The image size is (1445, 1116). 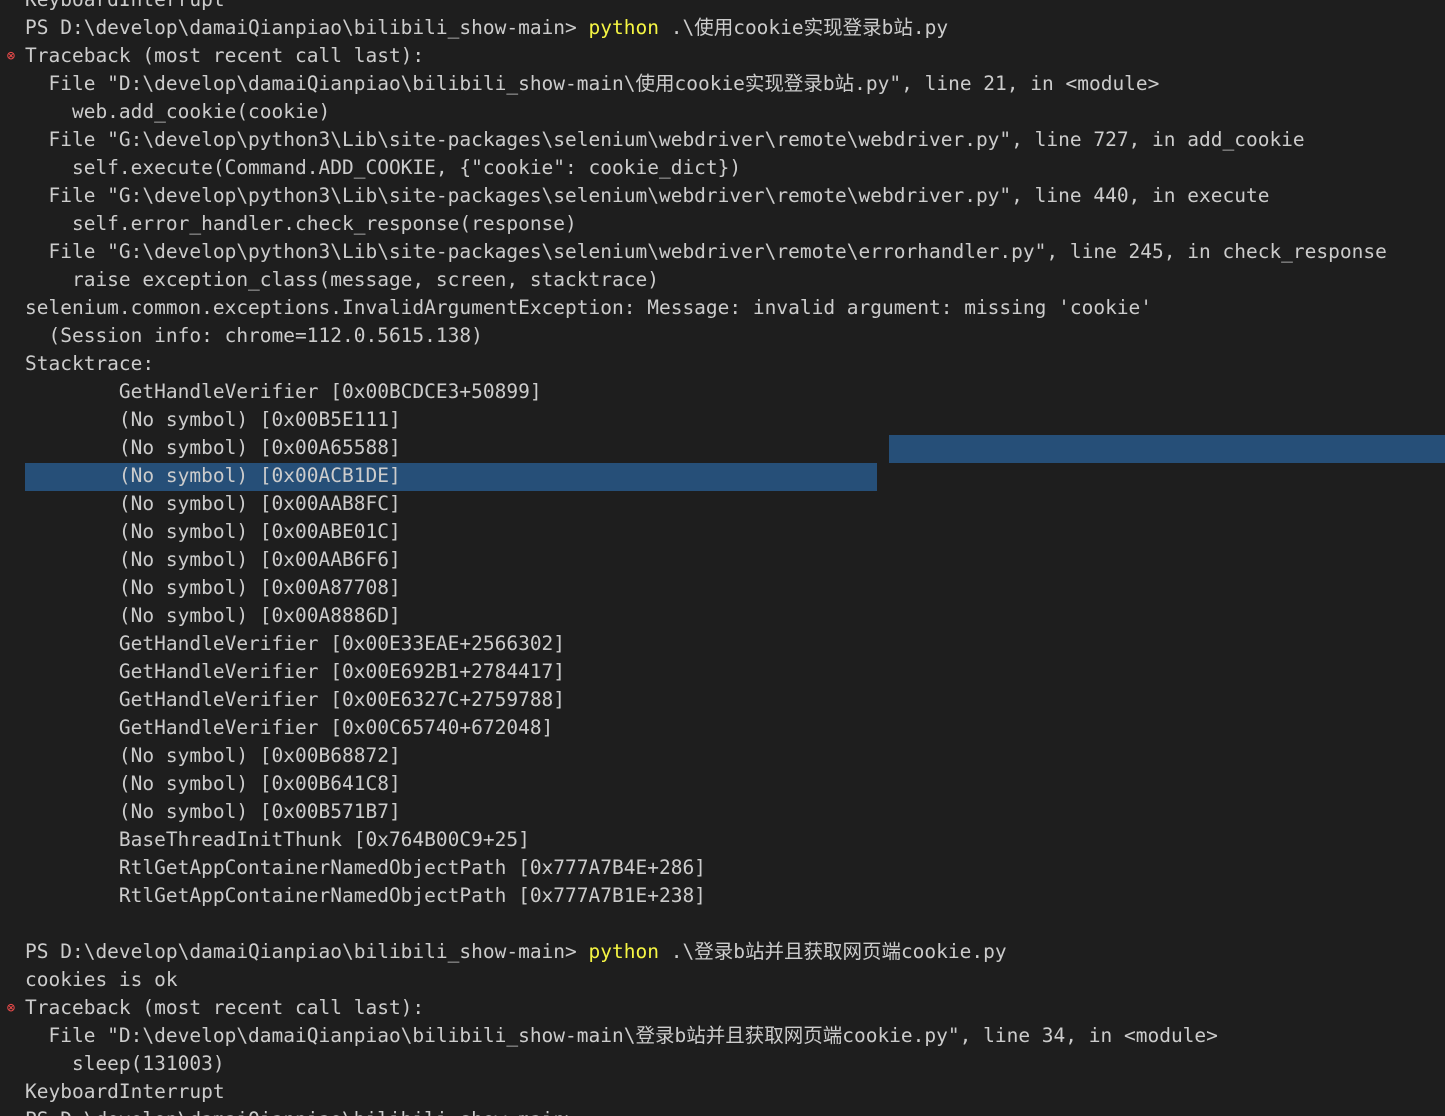 I want to click on terminal-line: (No symbol) [0x00A87708], so click(x=722, y=588).